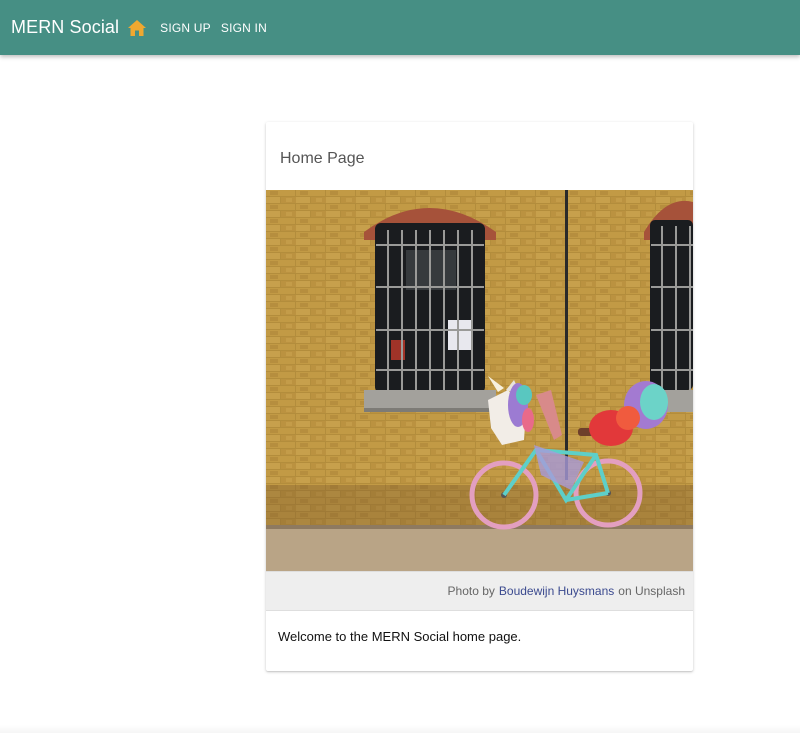 The image size is (800, 733). What do you see at coordinates (556, 591) in the screenshot?
I see `caption-author-link: Boudewijn Huysmans` at bounding box center [556, 591].